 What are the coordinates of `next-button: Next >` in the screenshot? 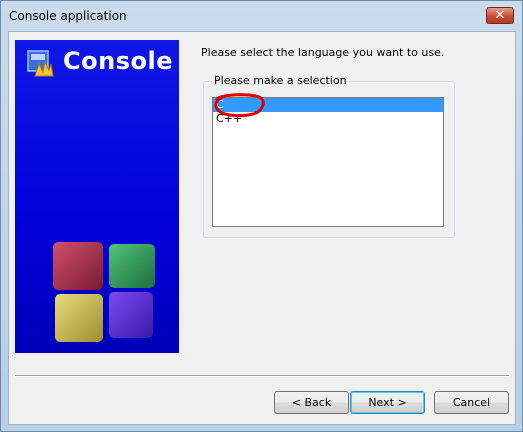 It's located at (387, 402).